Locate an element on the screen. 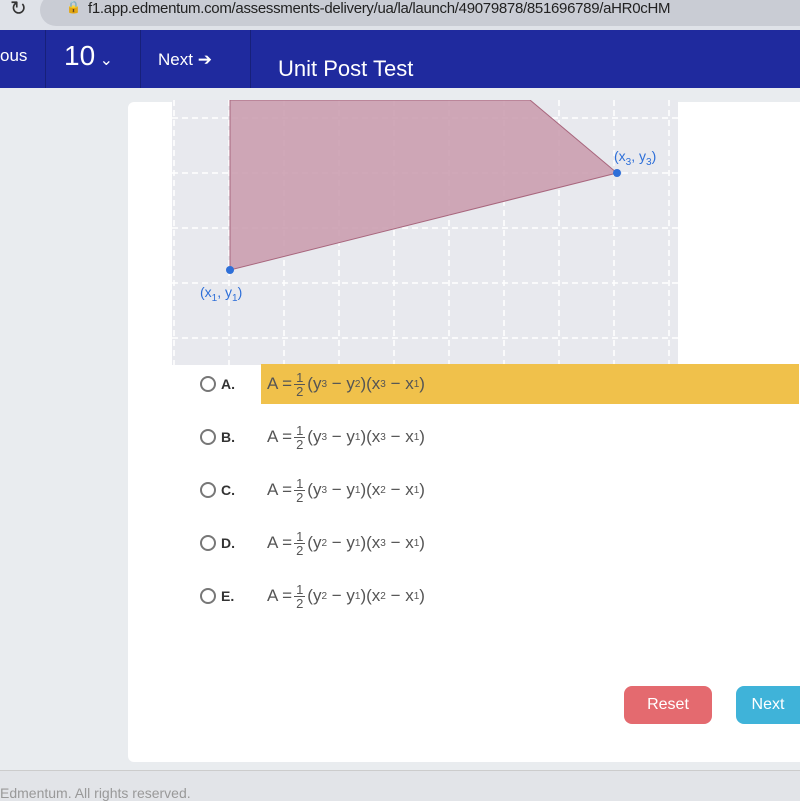 Image resolution: width=800 pixels, height=801 pixels. answer-option-d: D. A = 1 2(y 2 − y 1)(x 3 − x 1) is located at coordinates (315, 543).